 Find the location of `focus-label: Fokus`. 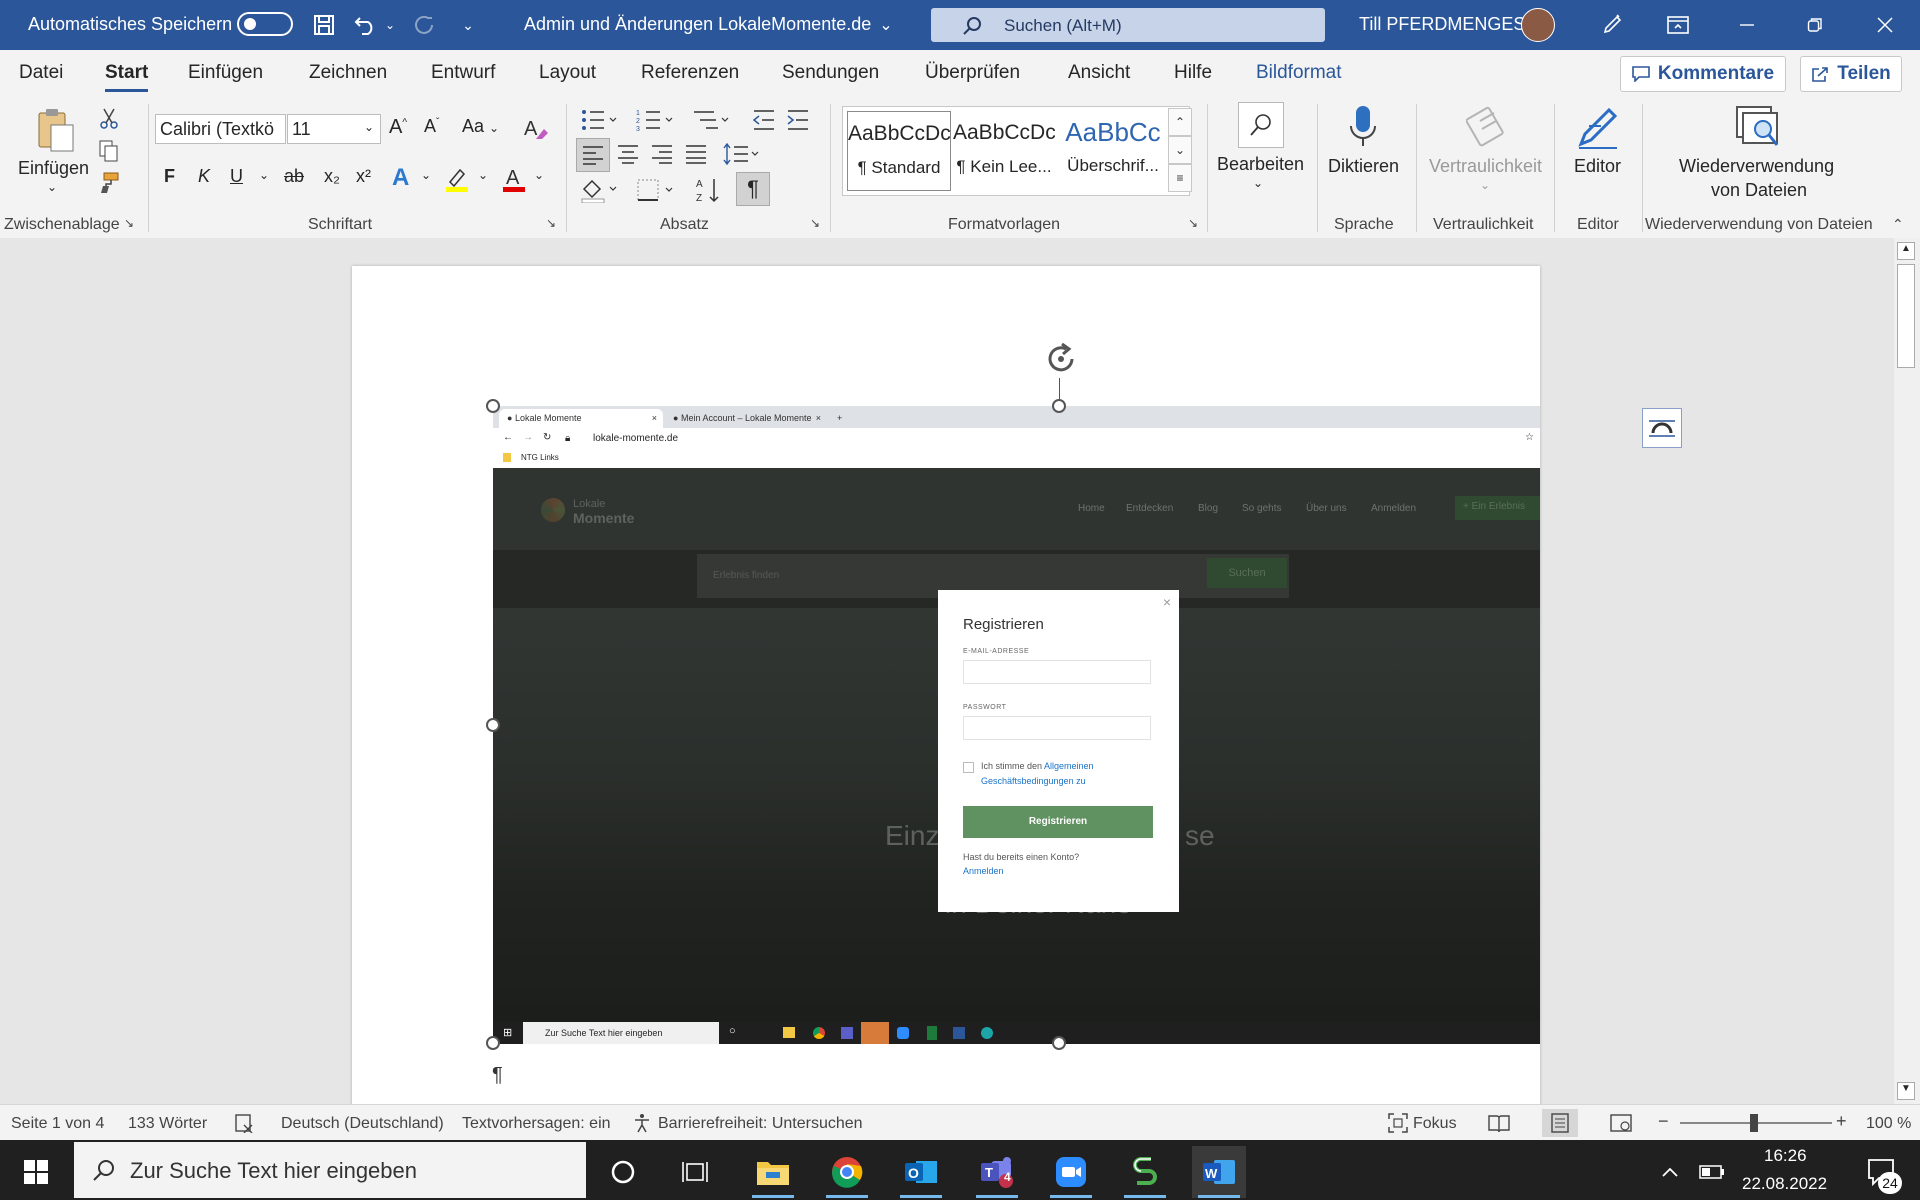

focus-label: Fokus is located at coordinates (1435, 1124).